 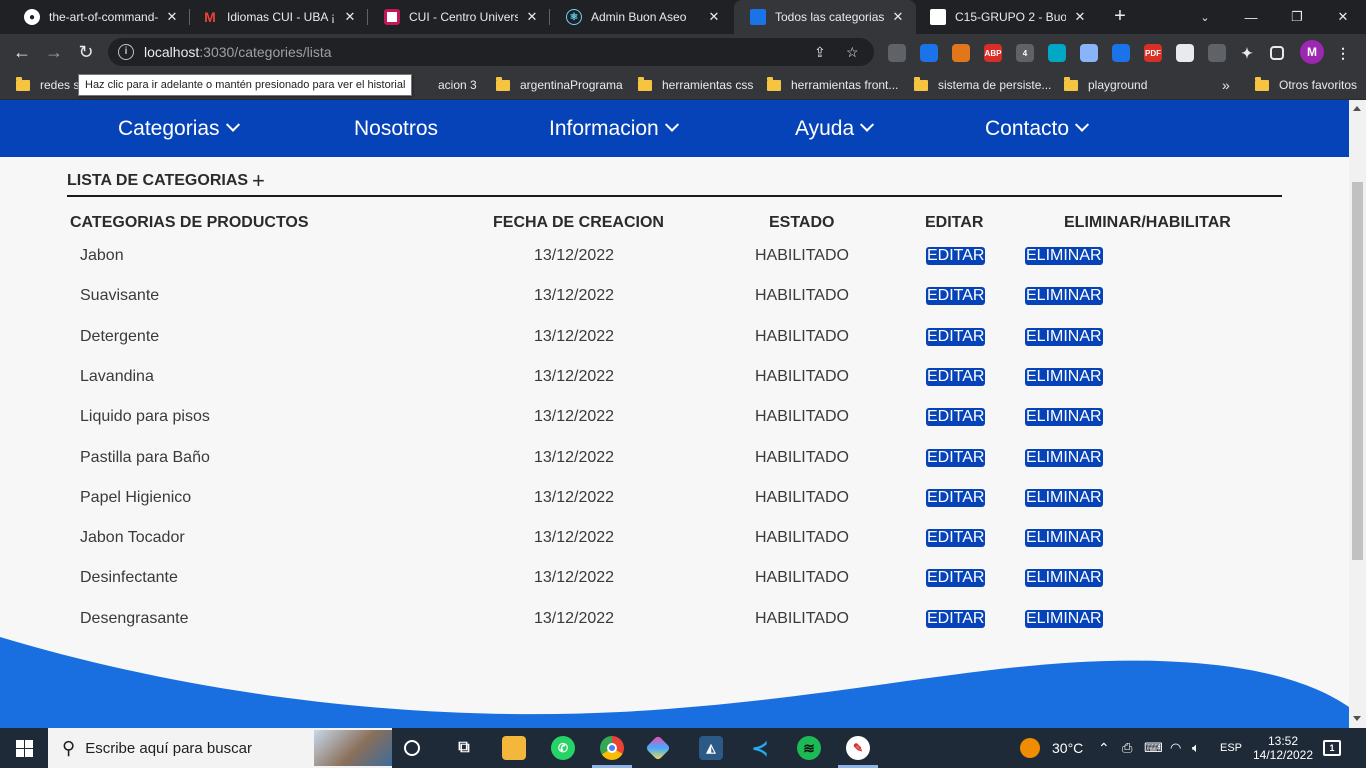 What do you see at coordinates (126, 52) in the screenshot?
I see `site-info-icon: i` at bounding box center [126, 52].